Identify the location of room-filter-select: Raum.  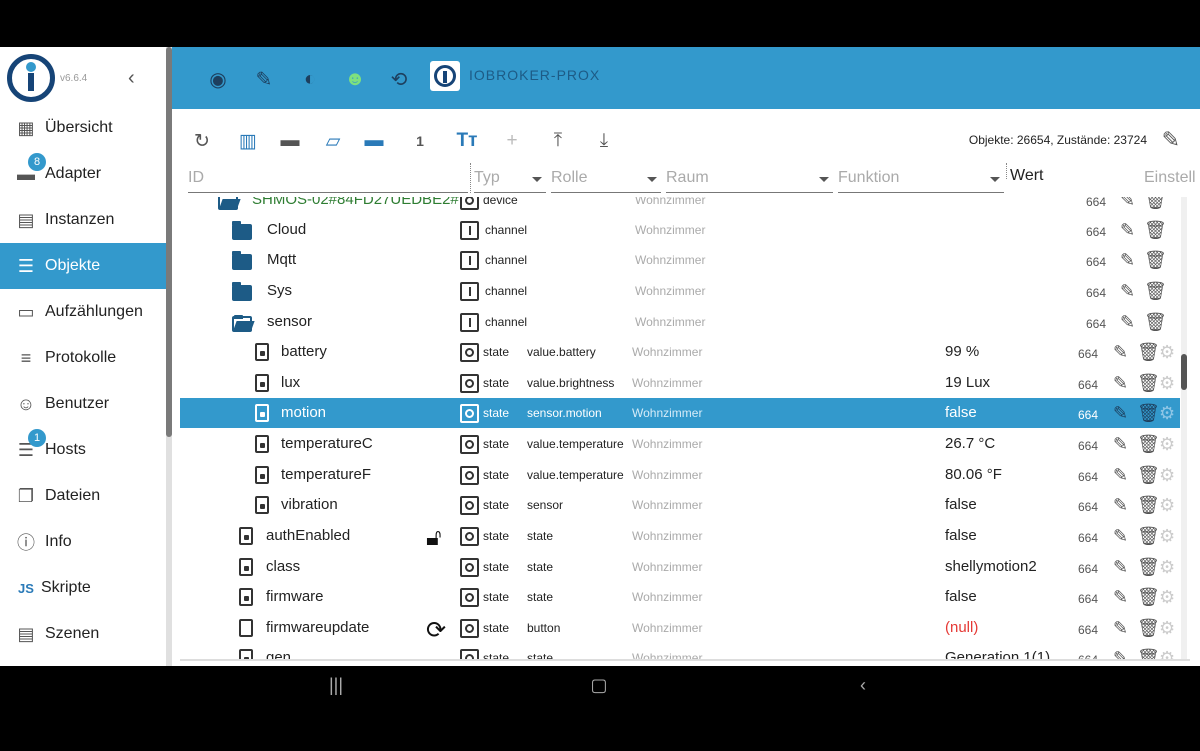
(749, 177).